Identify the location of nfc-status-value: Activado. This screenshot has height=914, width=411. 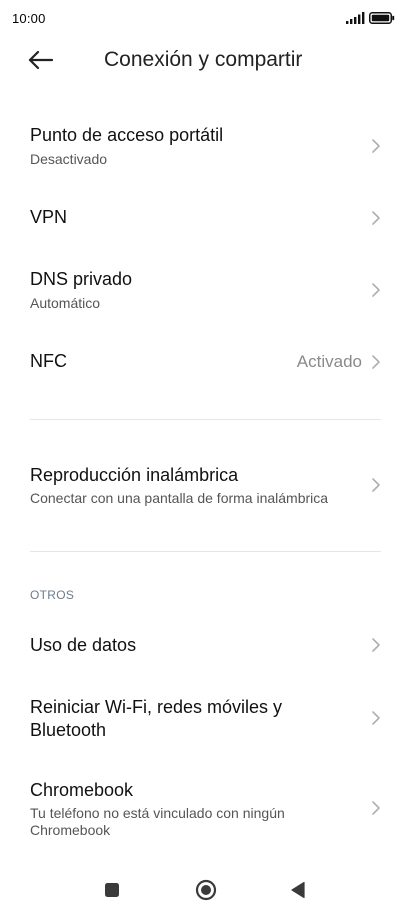
(329, 361).